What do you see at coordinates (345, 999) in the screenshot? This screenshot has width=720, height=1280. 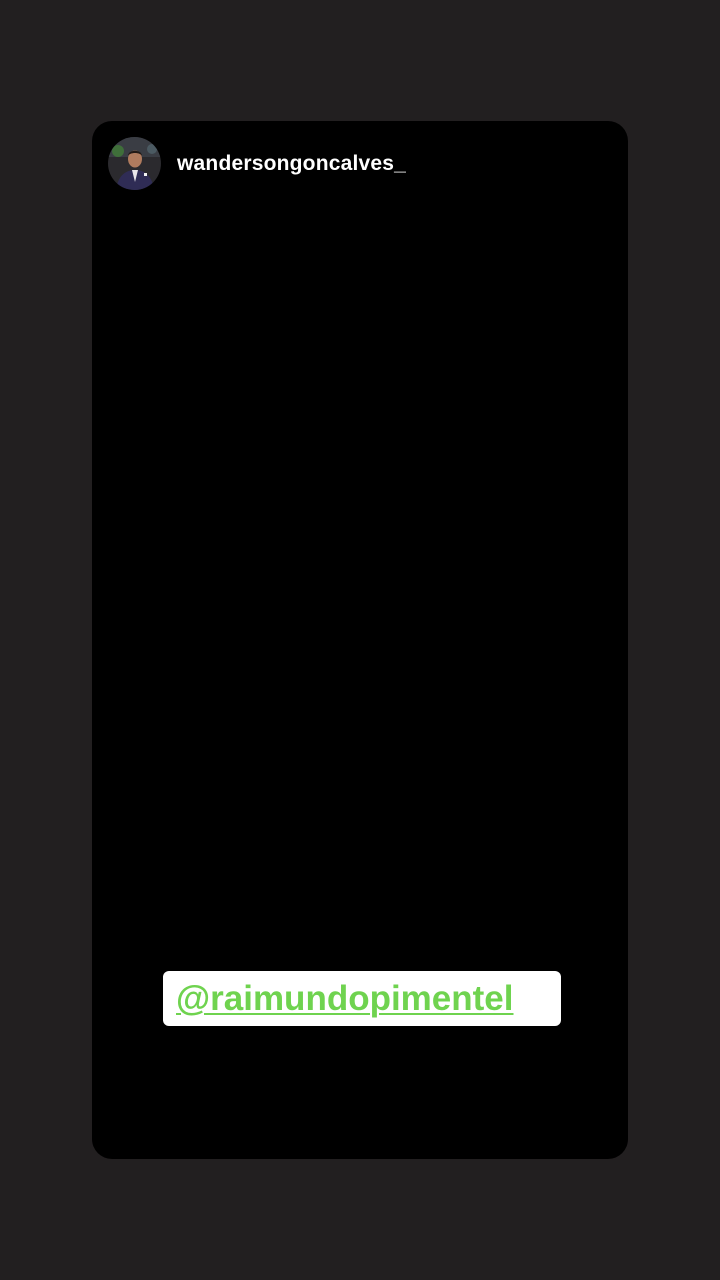 I see `mention-link: @raimundopimentel` at bounding box center [345, 999].